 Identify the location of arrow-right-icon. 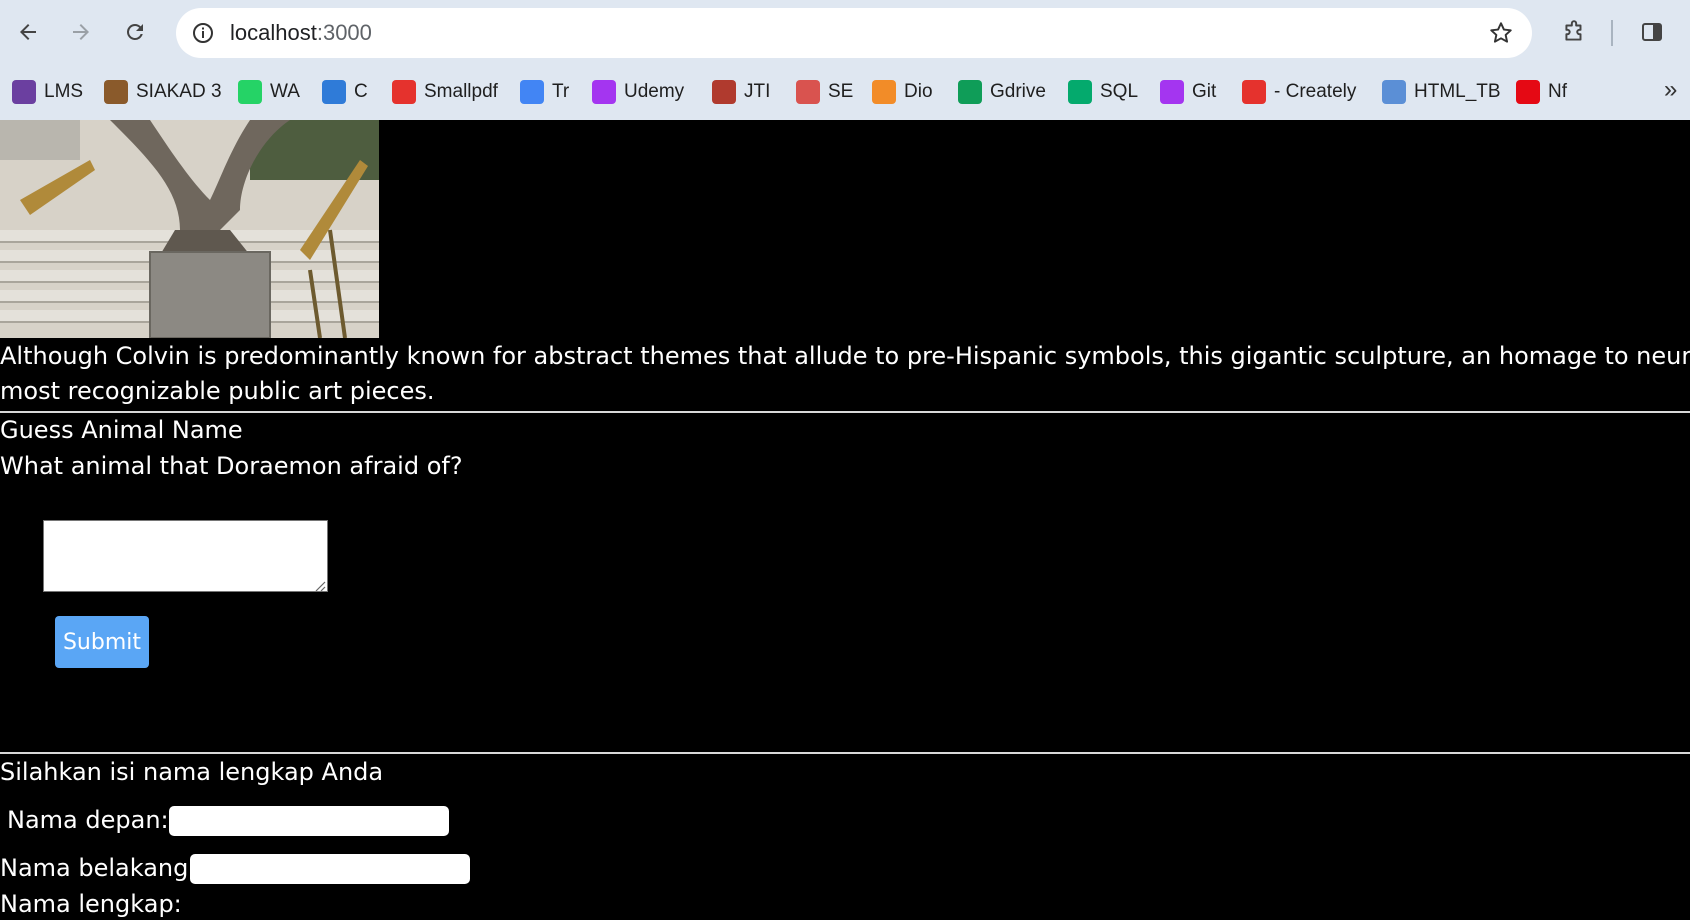
(81, 32).